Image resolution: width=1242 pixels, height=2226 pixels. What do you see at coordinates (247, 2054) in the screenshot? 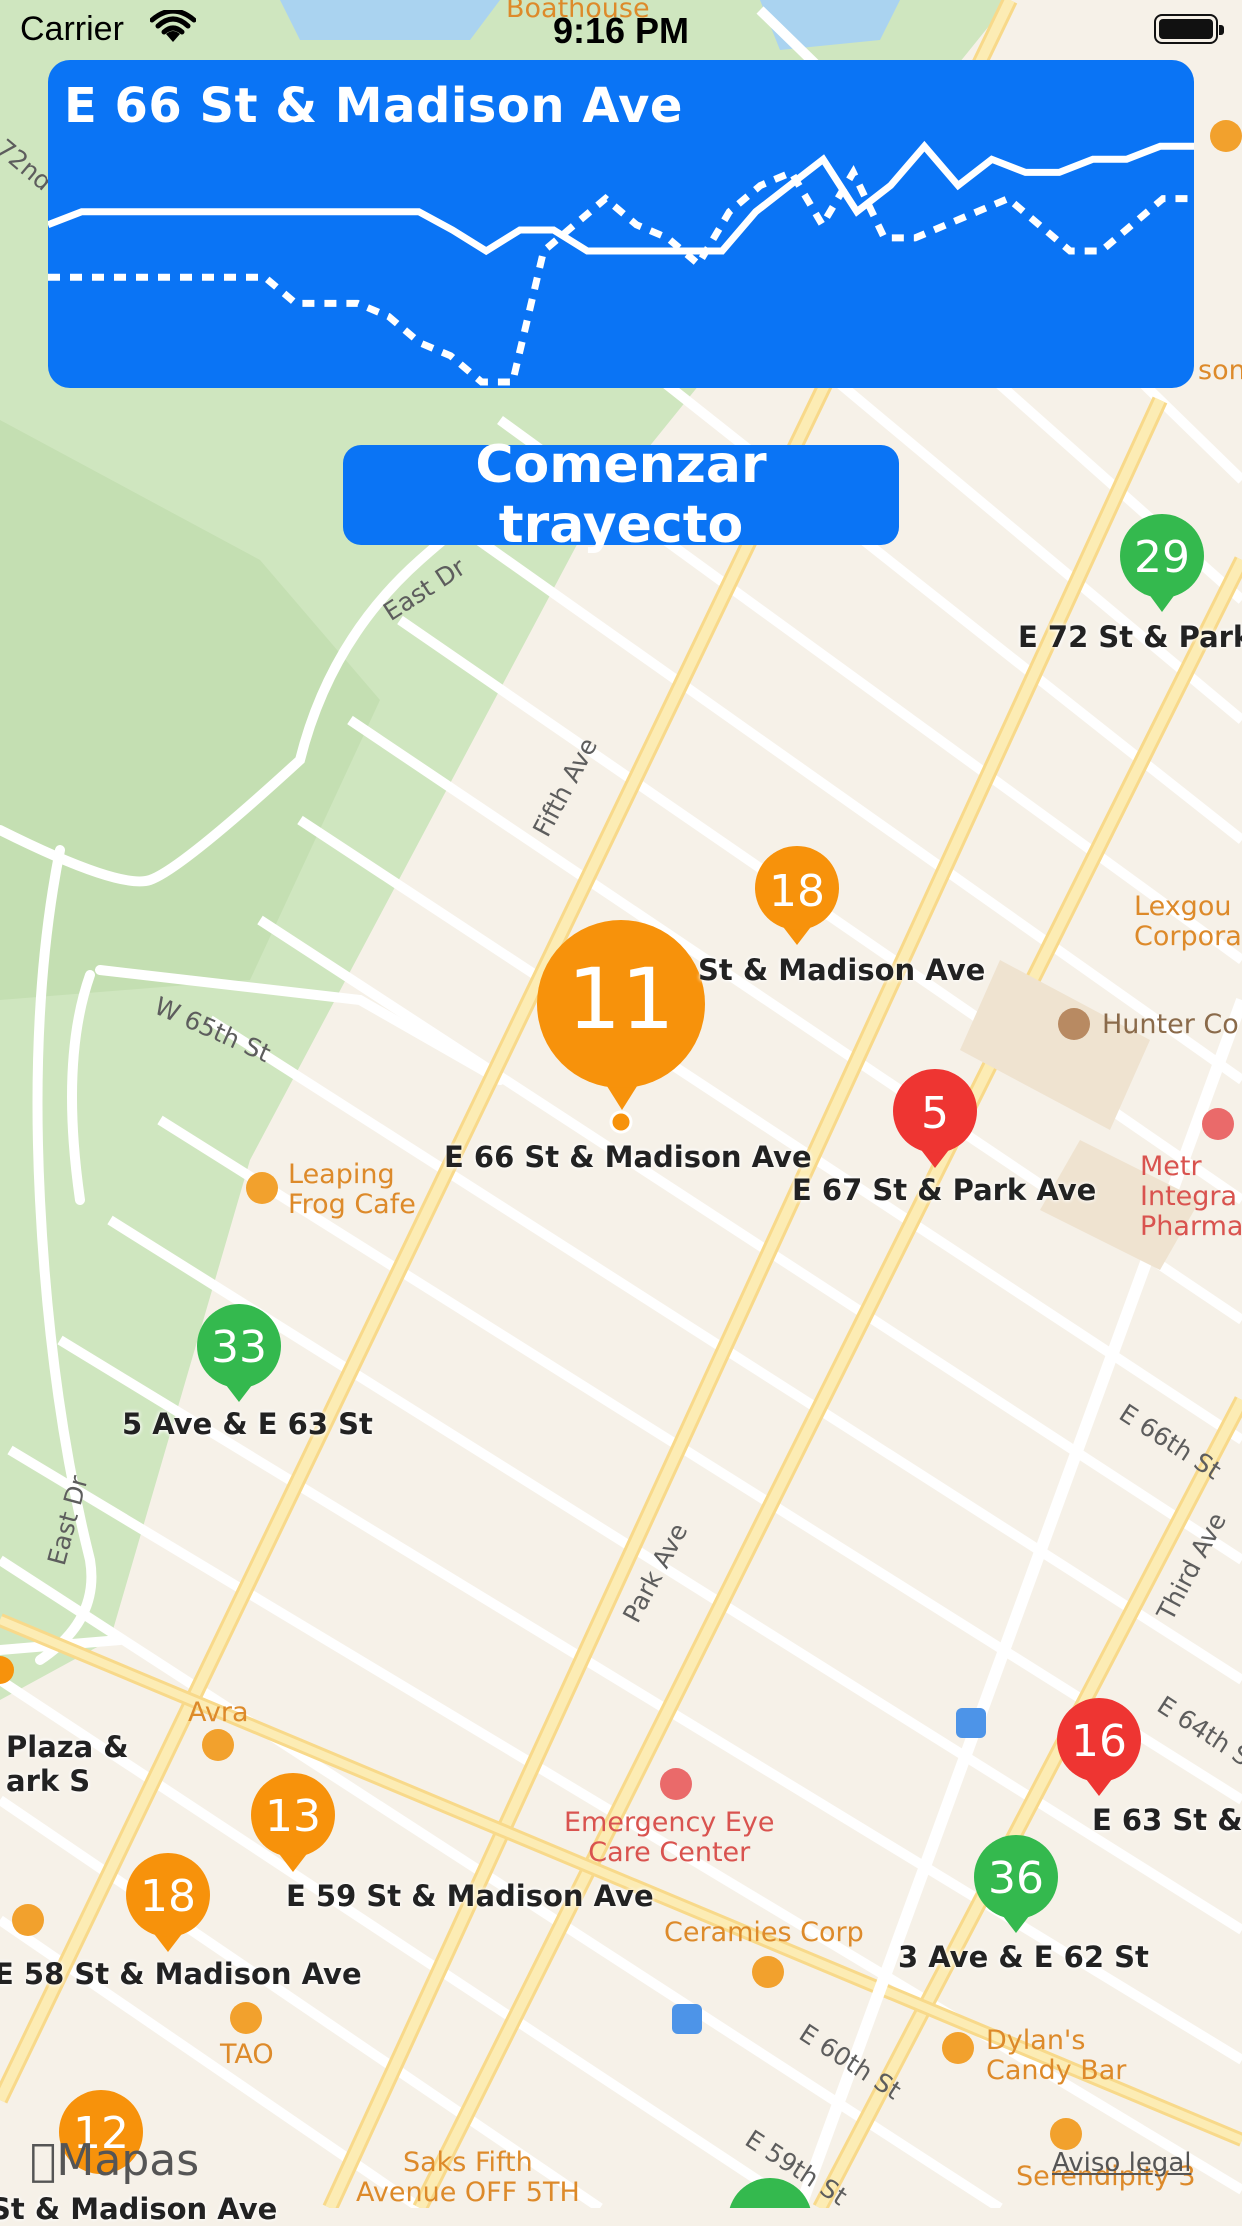
I see `poi-label: TAO` at bounding box center [247, 2054].